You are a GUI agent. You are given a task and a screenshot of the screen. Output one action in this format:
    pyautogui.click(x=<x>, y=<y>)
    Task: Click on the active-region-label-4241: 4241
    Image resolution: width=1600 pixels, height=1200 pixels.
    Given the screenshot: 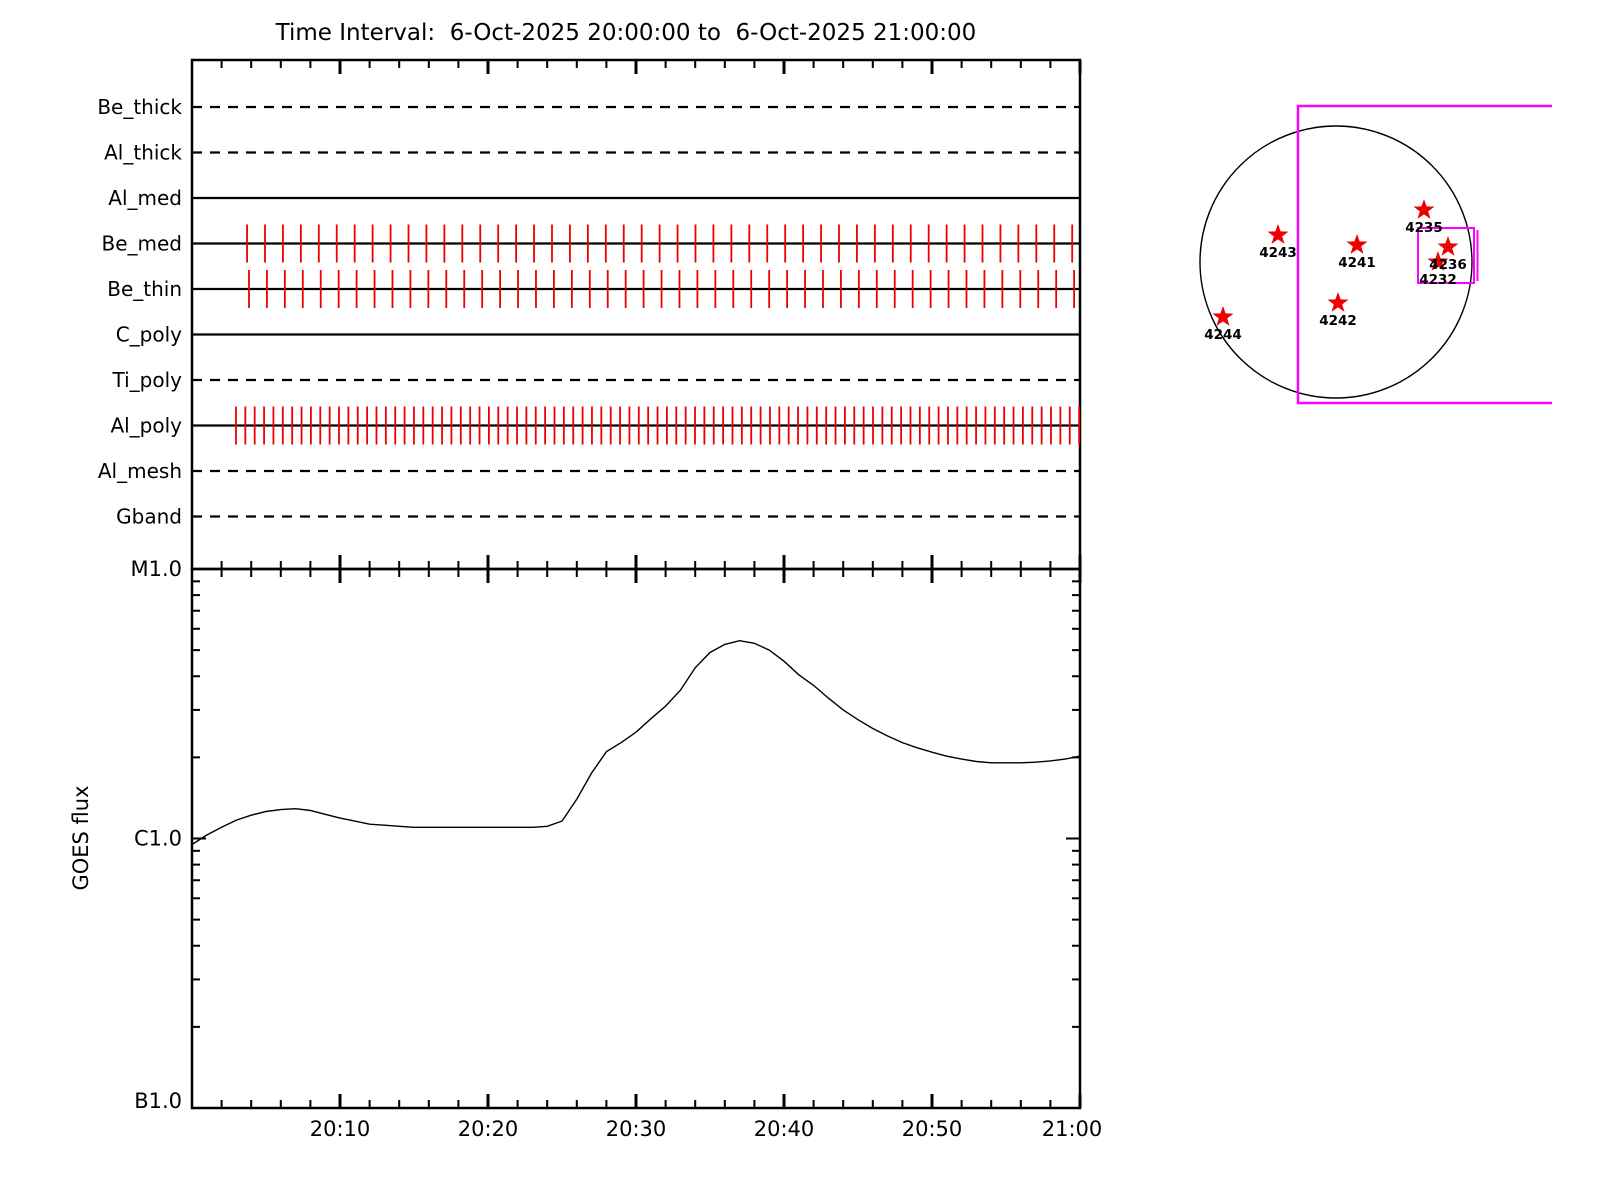 What is the action you would take?
    pyautogui.click(x=1357, y=263)
    